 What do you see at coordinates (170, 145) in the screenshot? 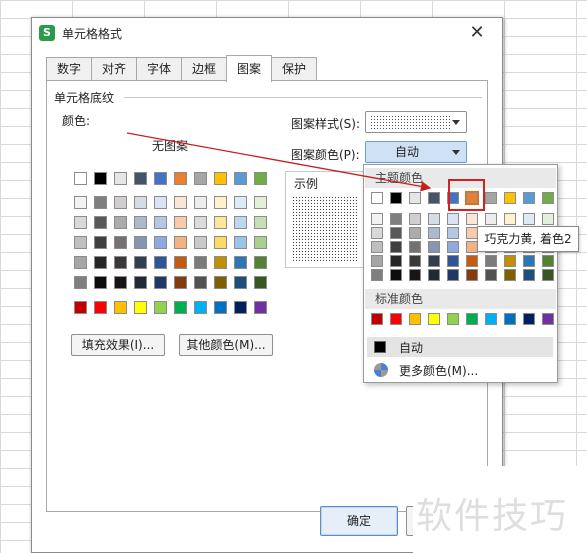
I see `no-pattern-option: 无图案` at bounding box center [170, 145].